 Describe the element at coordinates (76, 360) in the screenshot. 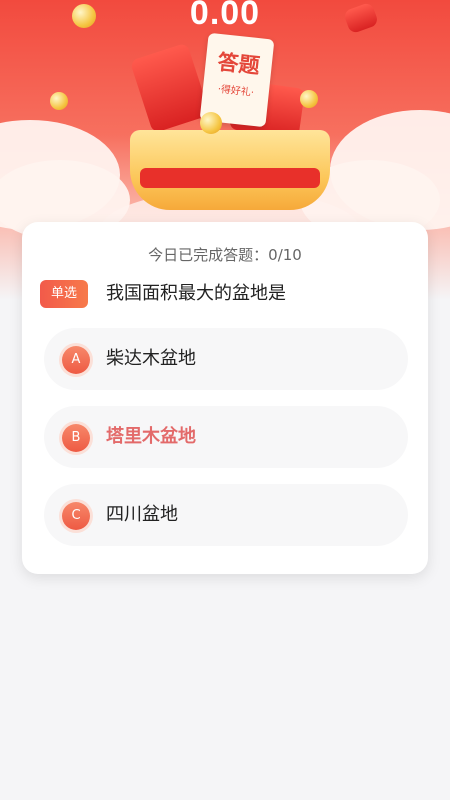

I see `option-a-letter: A` at that location.